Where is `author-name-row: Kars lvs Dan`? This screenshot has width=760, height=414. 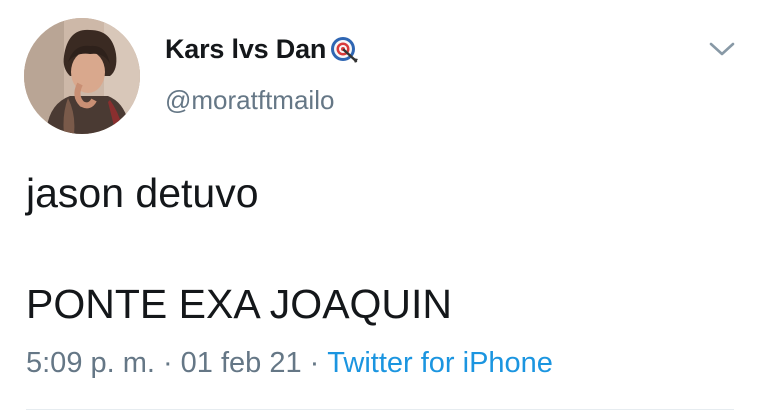
author-name-row: Kars lvs Dan is located at coordinates (262, 49).